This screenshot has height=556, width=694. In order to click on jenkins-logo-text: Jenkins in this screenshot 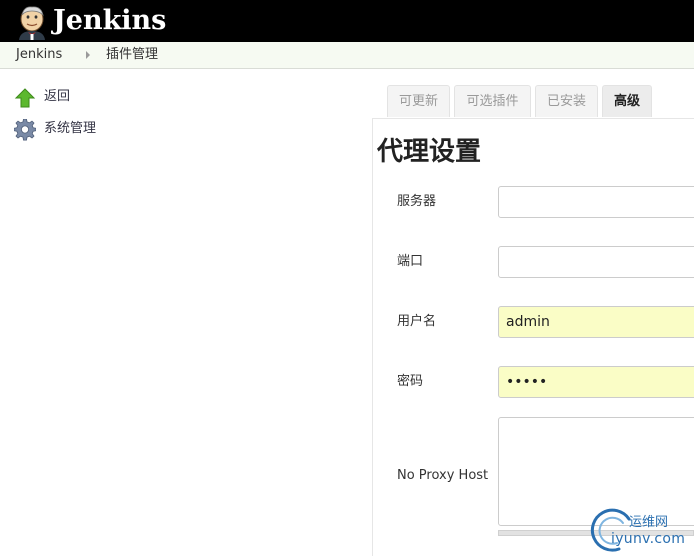, I will do `click(109, 21)`.